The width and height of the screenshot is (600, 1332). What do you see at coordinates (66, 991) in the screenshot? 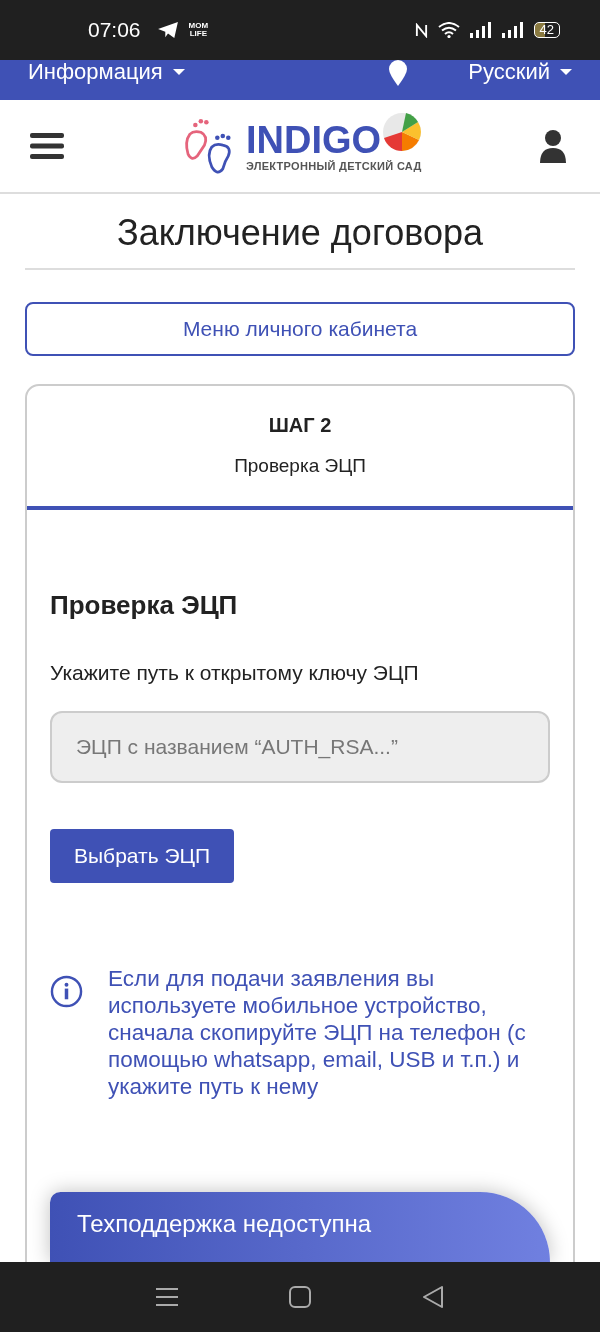
I see `info-icon` at bounding box center [66, 991].